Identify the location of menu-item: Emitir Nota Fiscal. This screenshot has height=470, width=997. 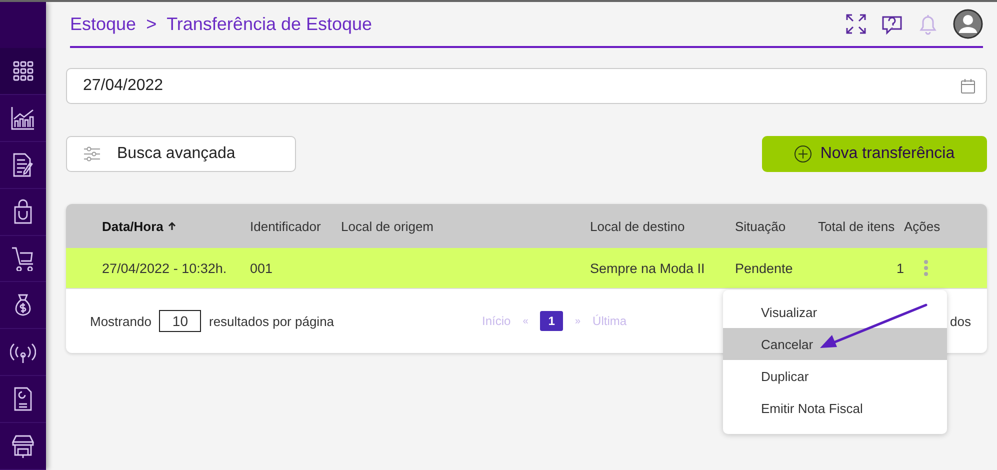
(835, 408).